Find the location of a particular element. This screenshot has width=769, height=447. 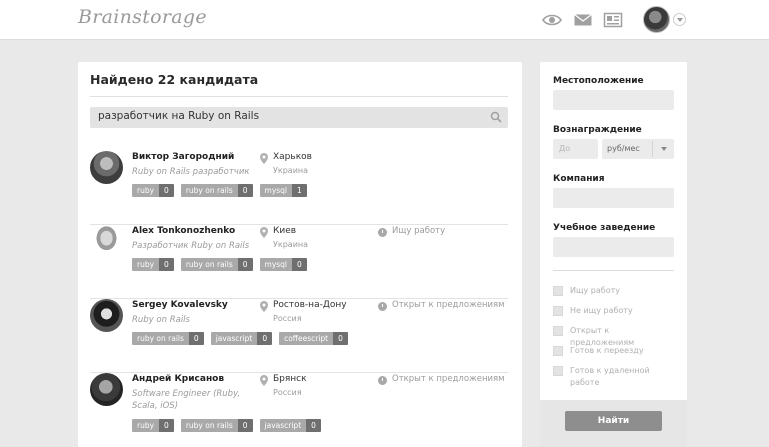

candidate-name: Alex Tonkonozhenko is located at coordinates (183, 231).